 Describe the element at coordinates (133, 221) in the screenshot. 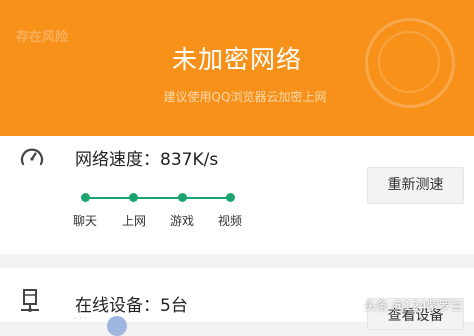

I see `level-label-browse: 上网` at that location.